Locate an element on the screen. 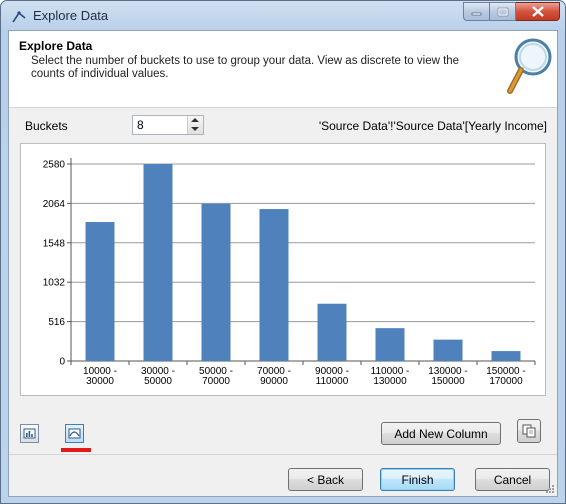  x-tick-label: 70000 is located at coordinates (216, 381).